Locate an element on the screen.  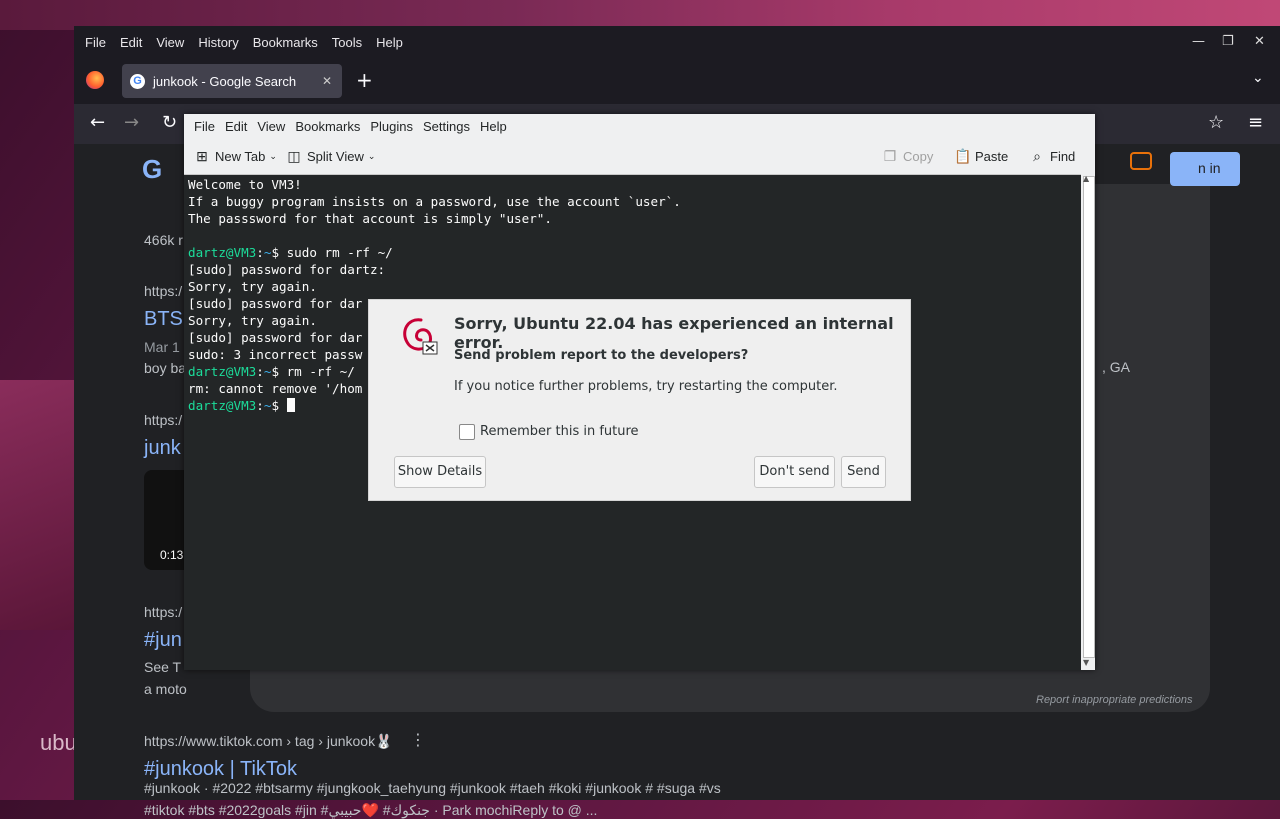
menu-file: File is located at coordinates (95, 42).